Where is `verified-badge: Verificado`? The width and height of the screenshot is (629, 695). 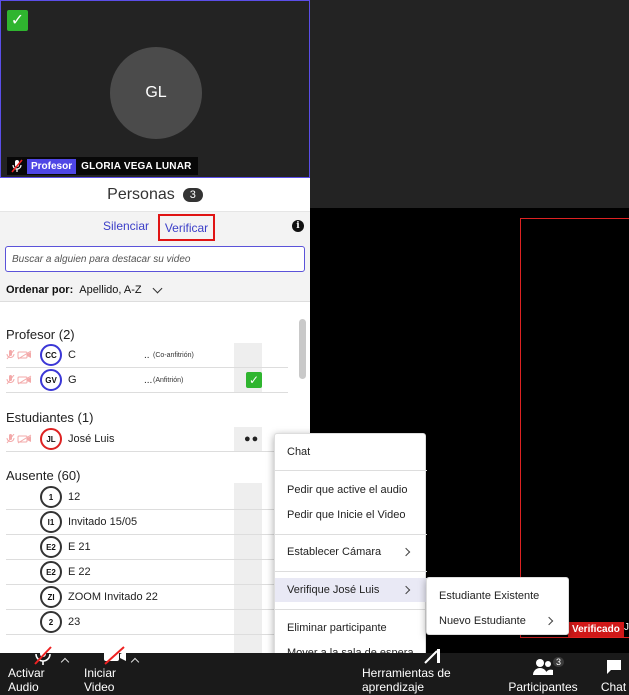
verified-badge: Verificado is located at coordinates (596, 629).